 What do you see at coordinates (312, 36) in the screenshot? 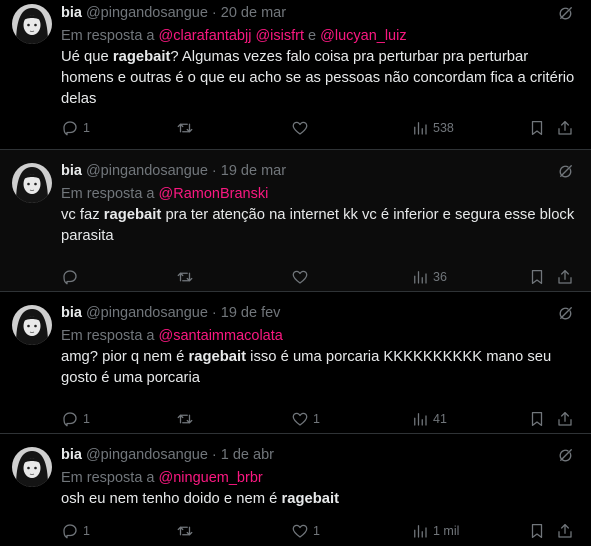
I see `mention-separator: e` at bounding box center [312, 36].